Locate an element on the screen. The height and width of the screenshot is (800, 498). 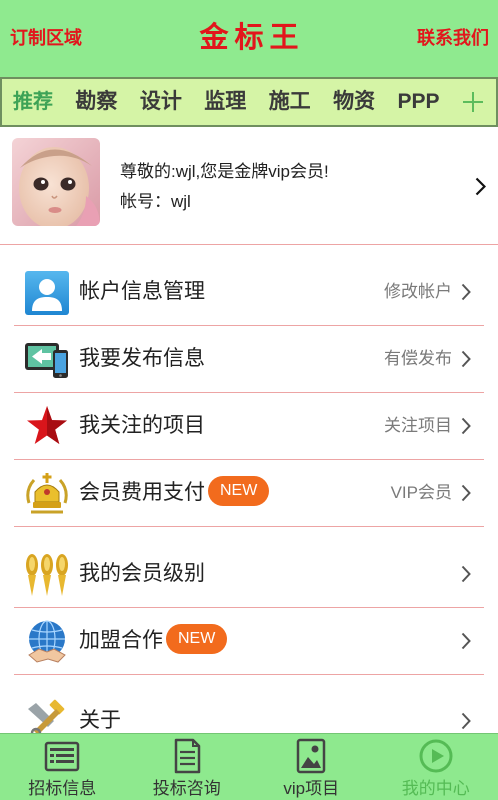
menu-row-member-level: 我的会员级别 is located at coordinates (249, 574).